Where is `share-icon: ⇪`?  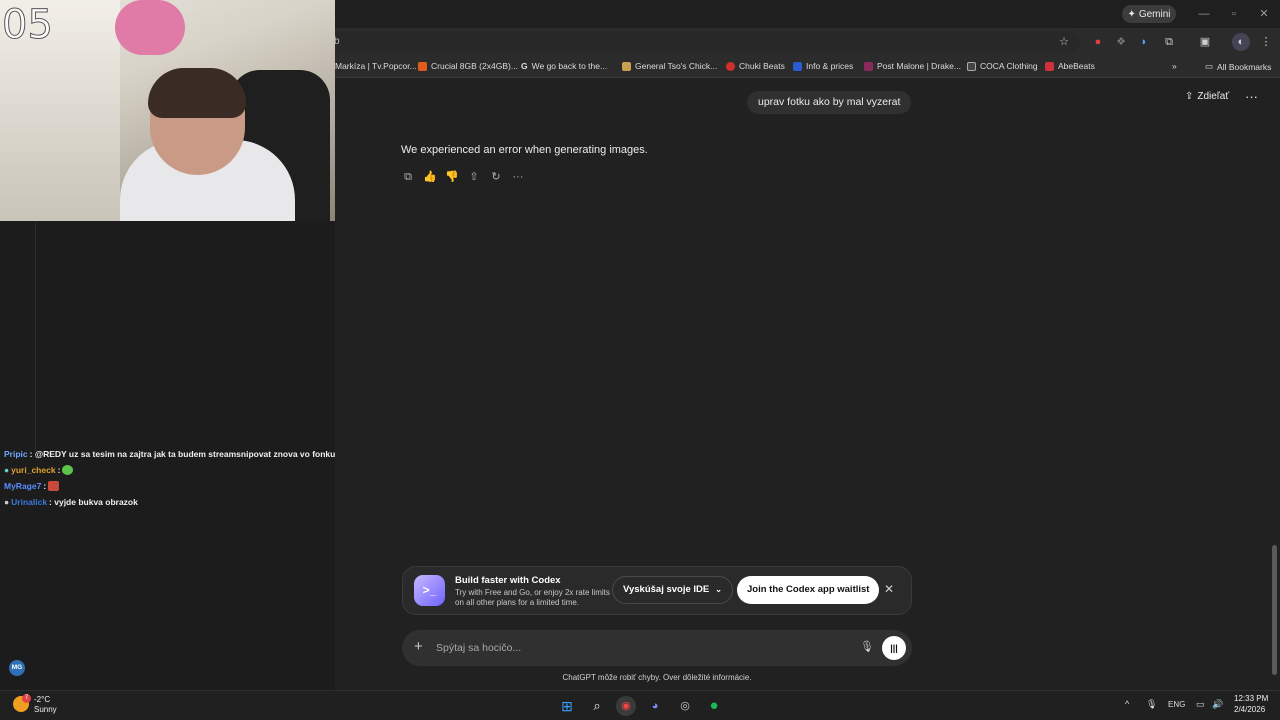
share-icon: ⇪ is located at coordinates (1189, 96).